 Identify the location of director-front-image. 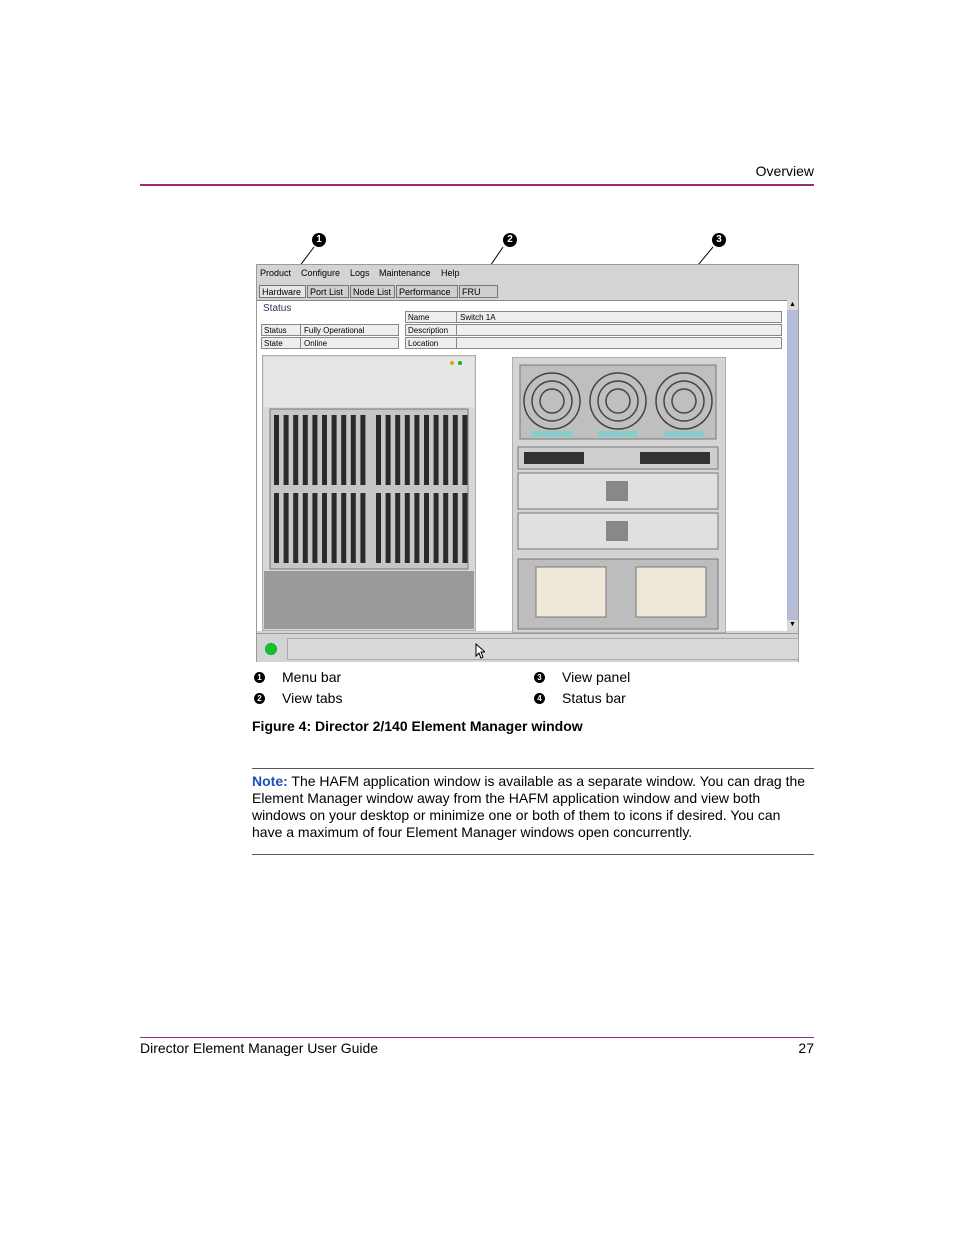
(369, 493).